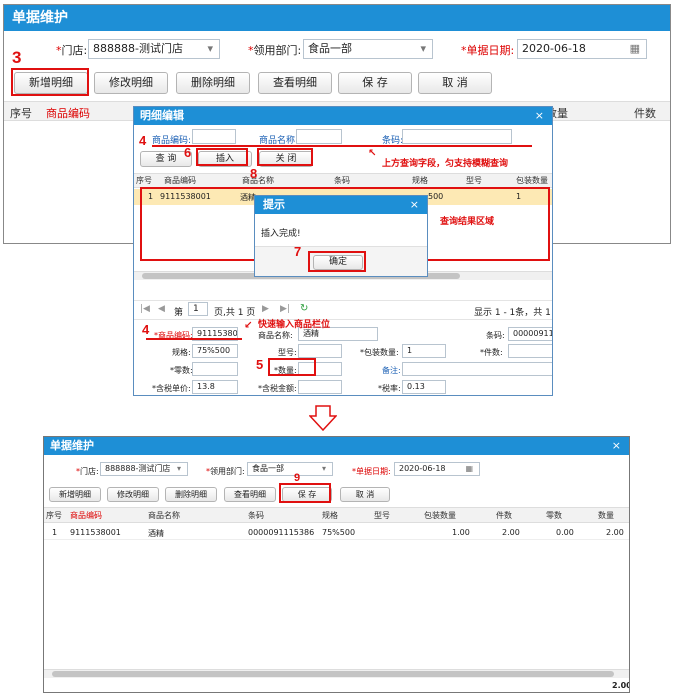 The height and width of the screenshot is (696, 675). Describe the element at coordinates (151, 196) in the screenshot. I see `dialog-row-index: 1` at that location.